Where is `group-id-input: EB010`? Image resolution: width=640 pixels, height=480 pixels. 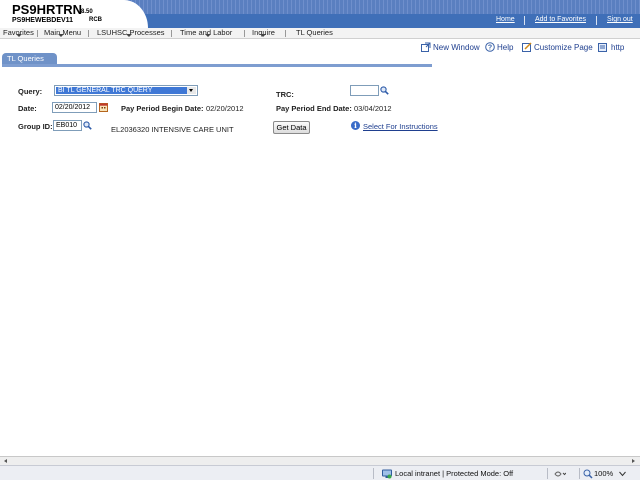
group-id-input: EB010 is located at coordinates (67, 125).